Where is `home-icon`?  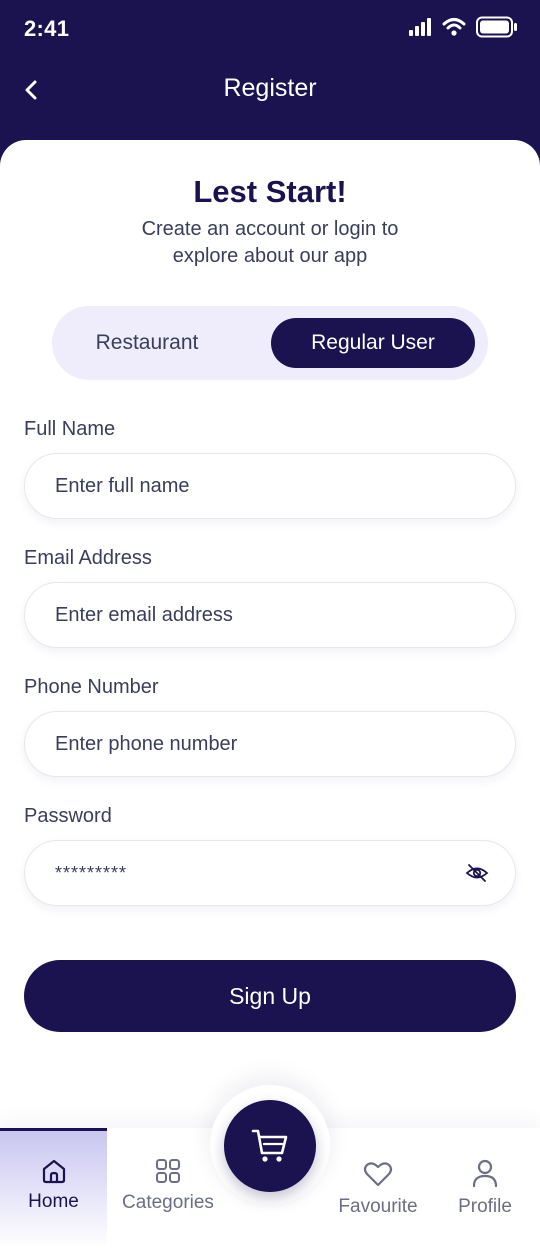 home-icon is located at coordinates (53, 1171).